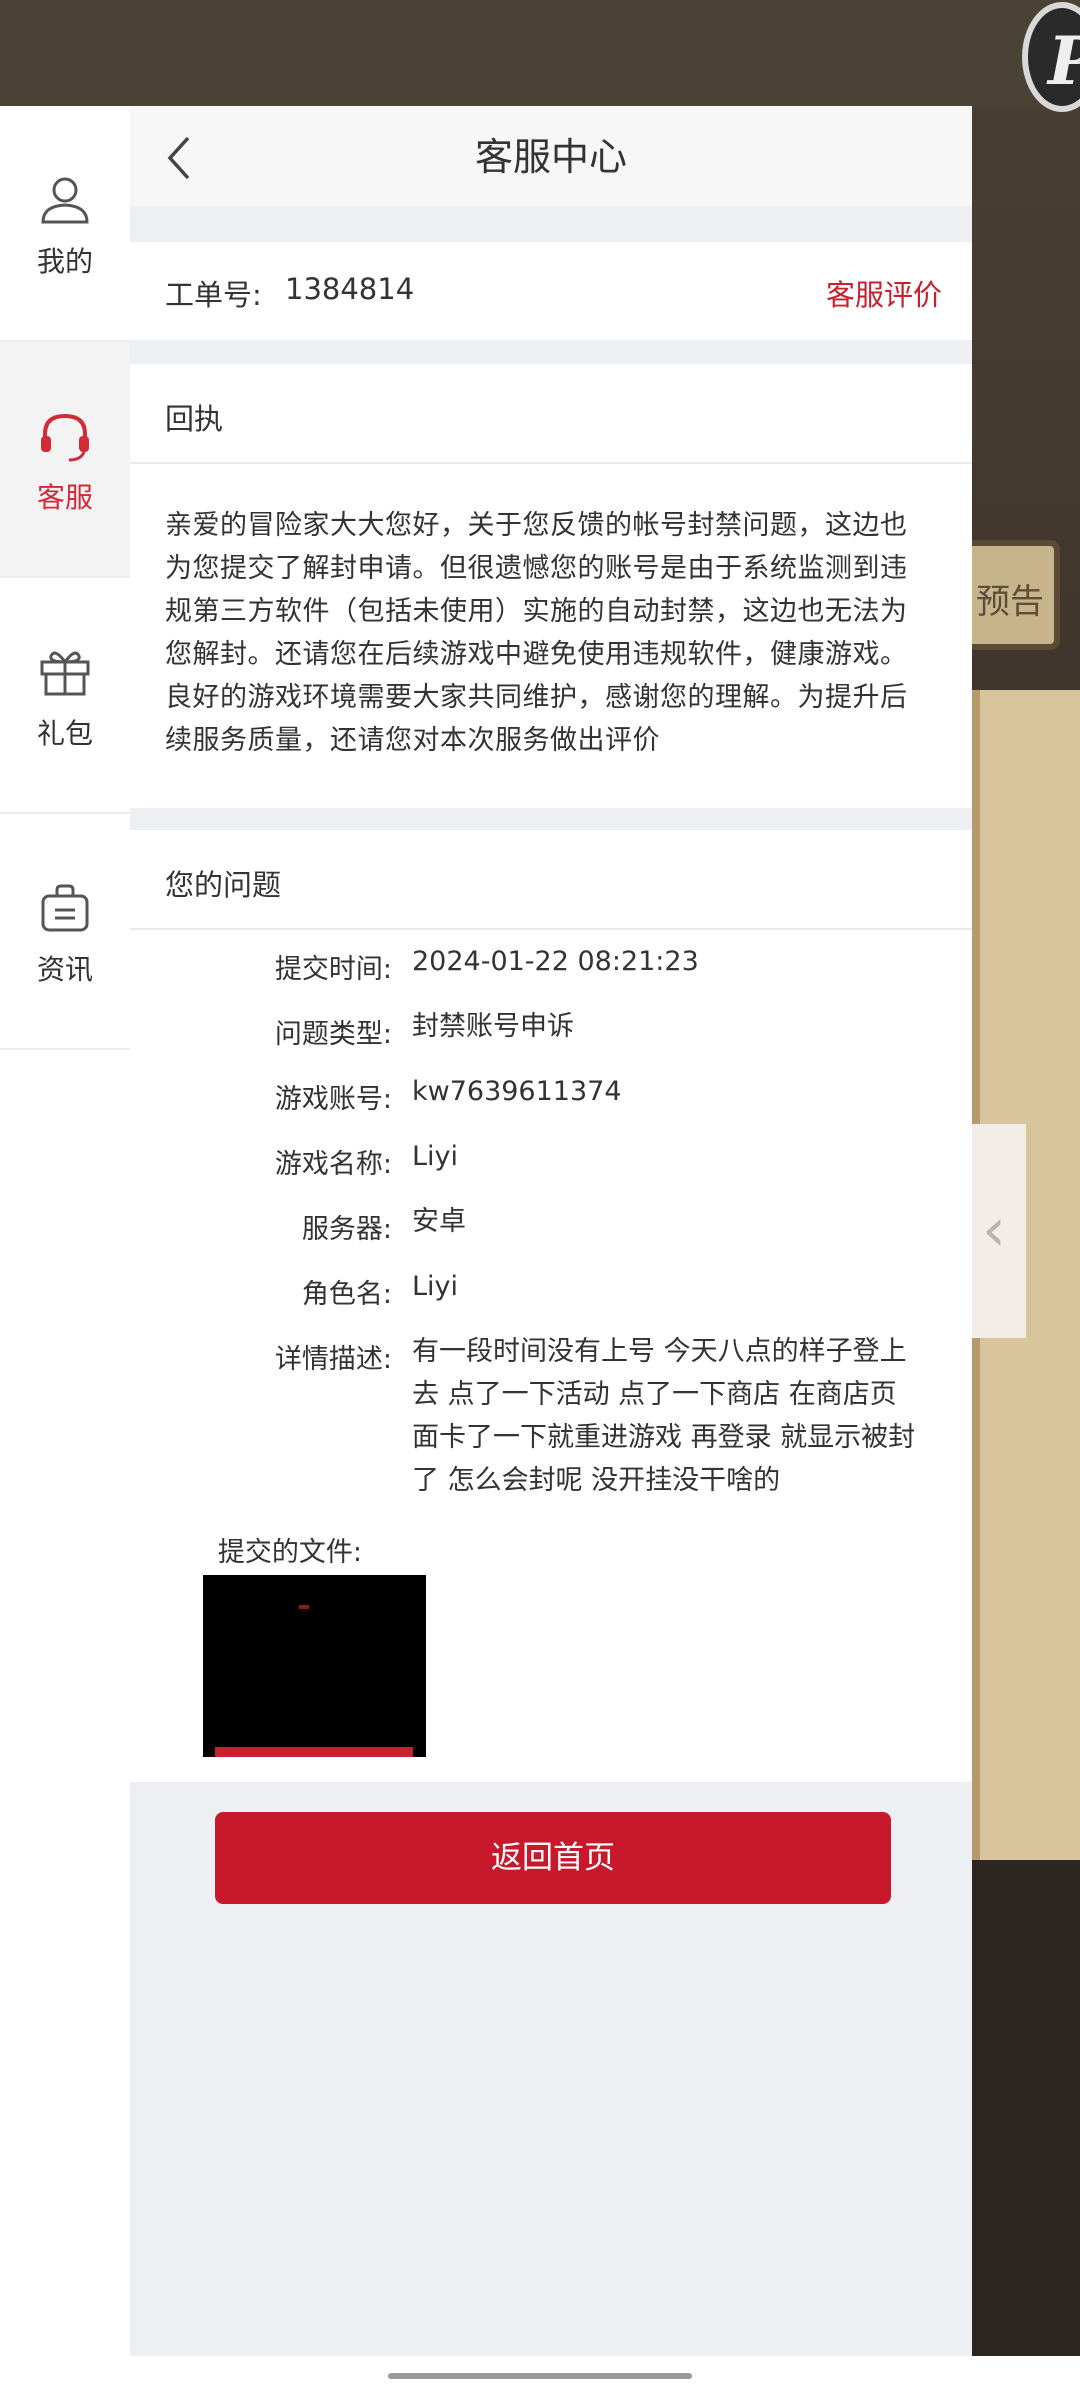  Describe the element at coordinates (994, 1230) in the screenshot. I see `chevron-left-icon: ‹` at that location.